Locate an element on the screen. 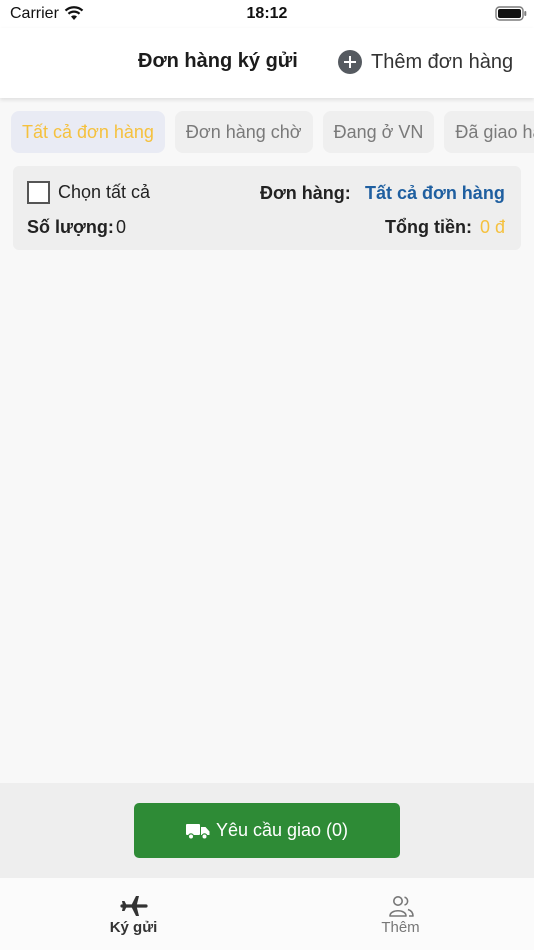 The width and height of the screenshot is (534, 950). tab-delivered: Đã giao hàng is located at coordinates (489, 132).